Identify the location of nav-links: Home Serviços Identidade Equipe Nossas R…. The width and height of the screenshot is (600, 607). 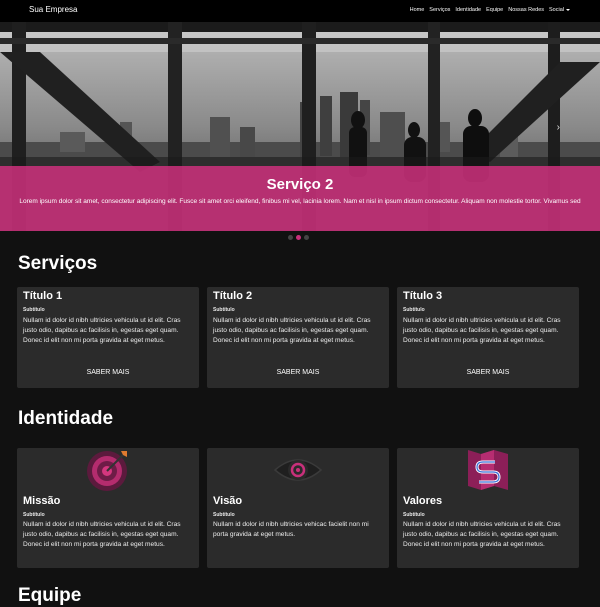
(490, 10).